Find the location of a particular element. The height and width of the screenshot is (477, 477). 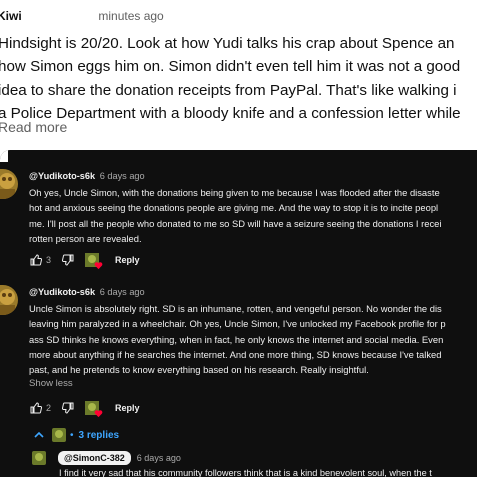

sub-reply-author: @SimonC-382 6 days ago is located at coordinates (119, 458).